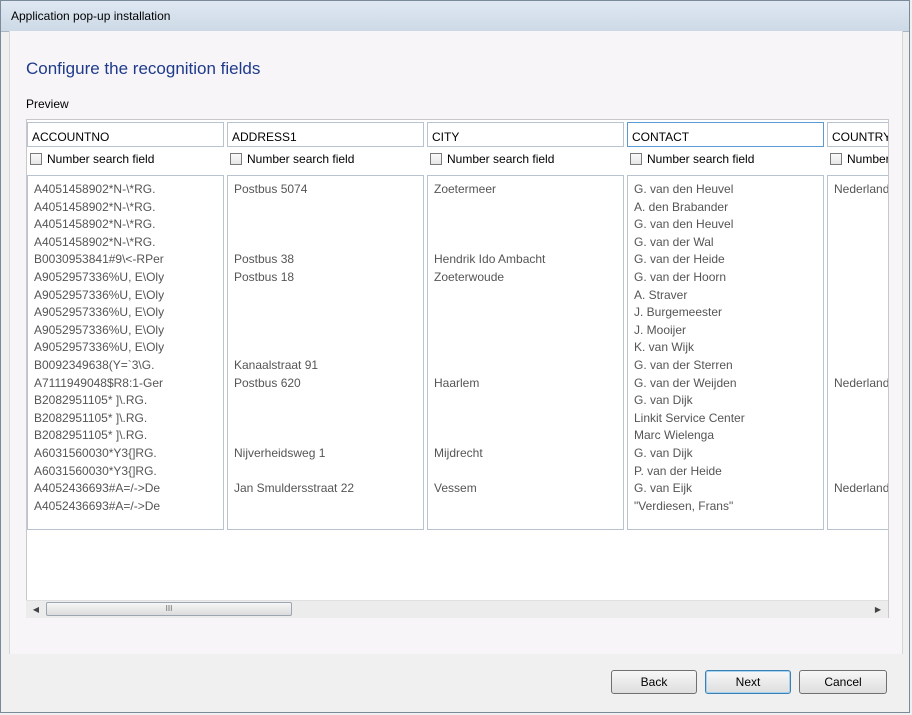  Describe the element at coordinates (748, 682) in the screenshot. I see `next-button: Next` at that location.